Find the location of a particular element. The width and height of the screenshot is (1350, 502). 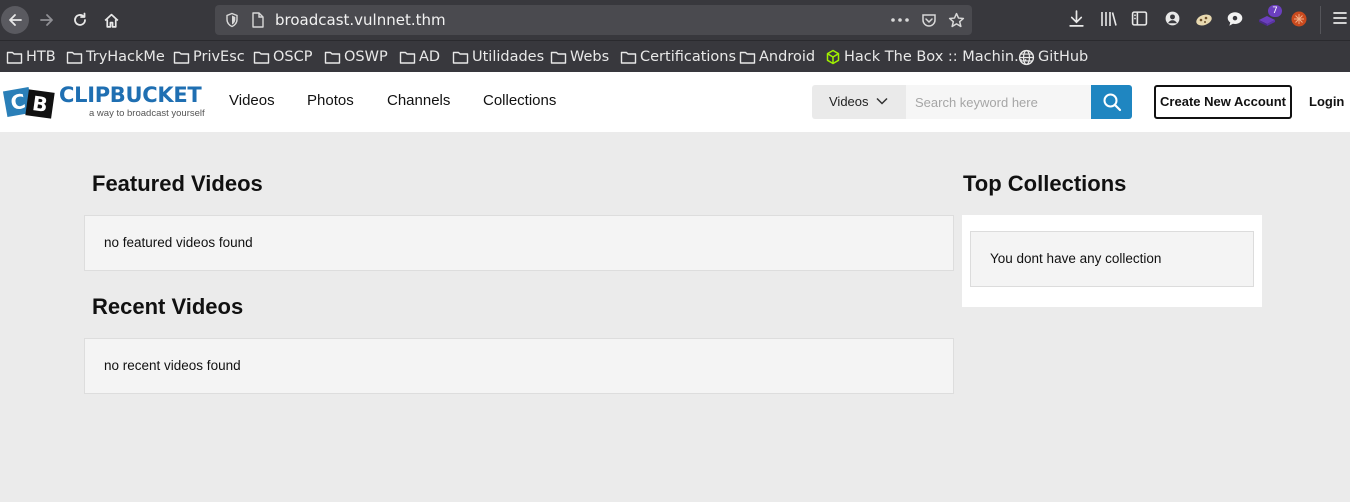

featured-videos-panel: no featured videos found is located at coordinates (519, 243).